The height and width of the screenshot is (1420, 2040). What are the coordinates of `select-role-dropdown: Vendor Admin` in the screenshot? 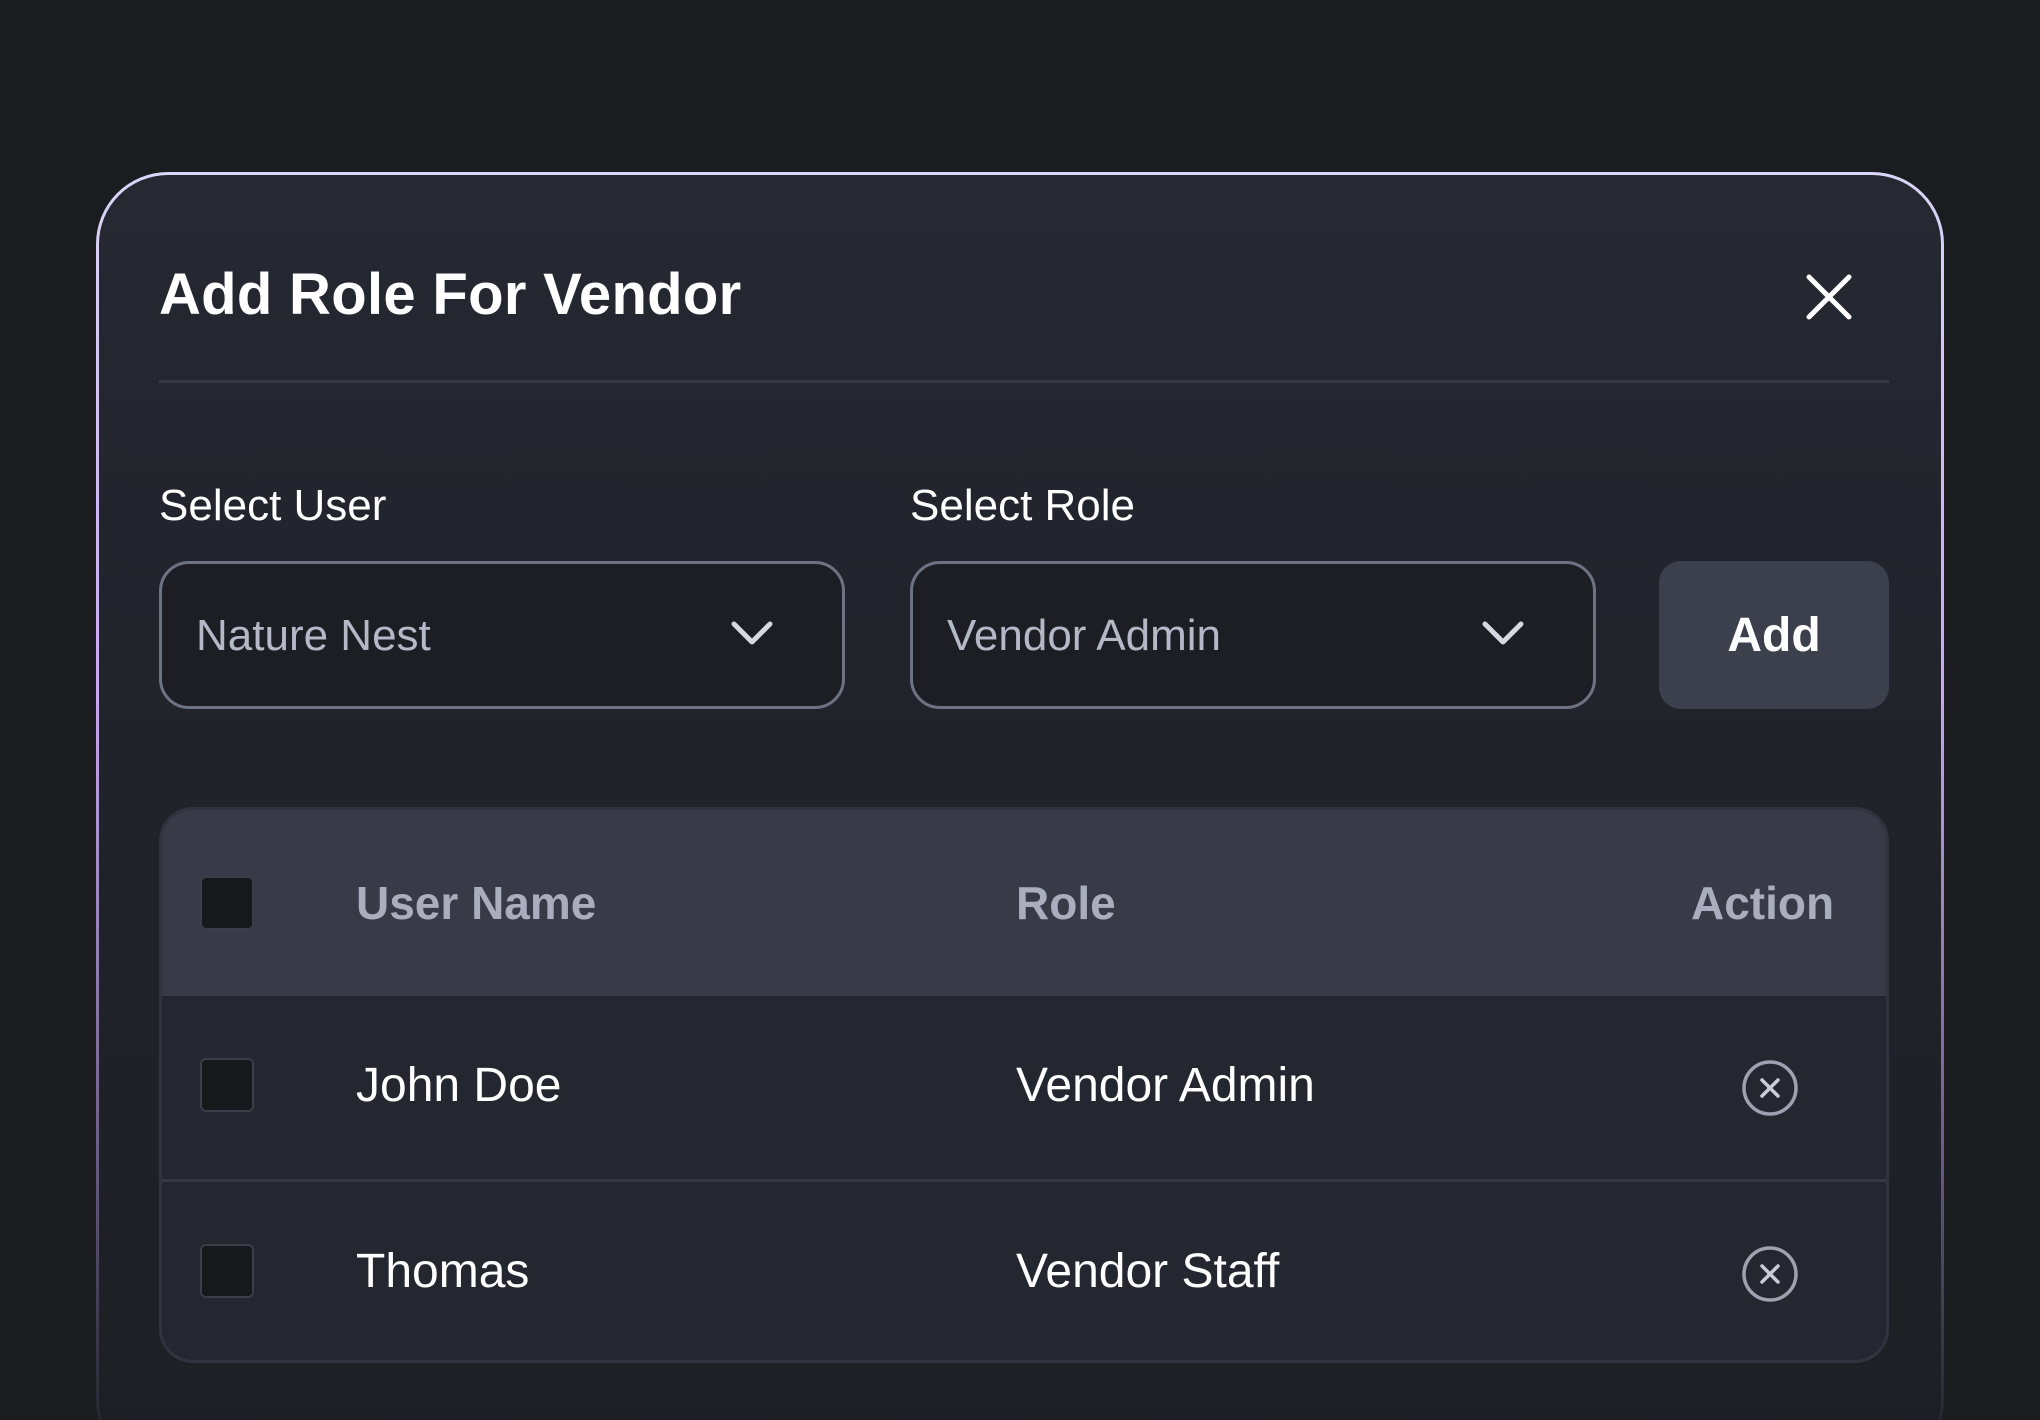 It's located at (1253, 635).